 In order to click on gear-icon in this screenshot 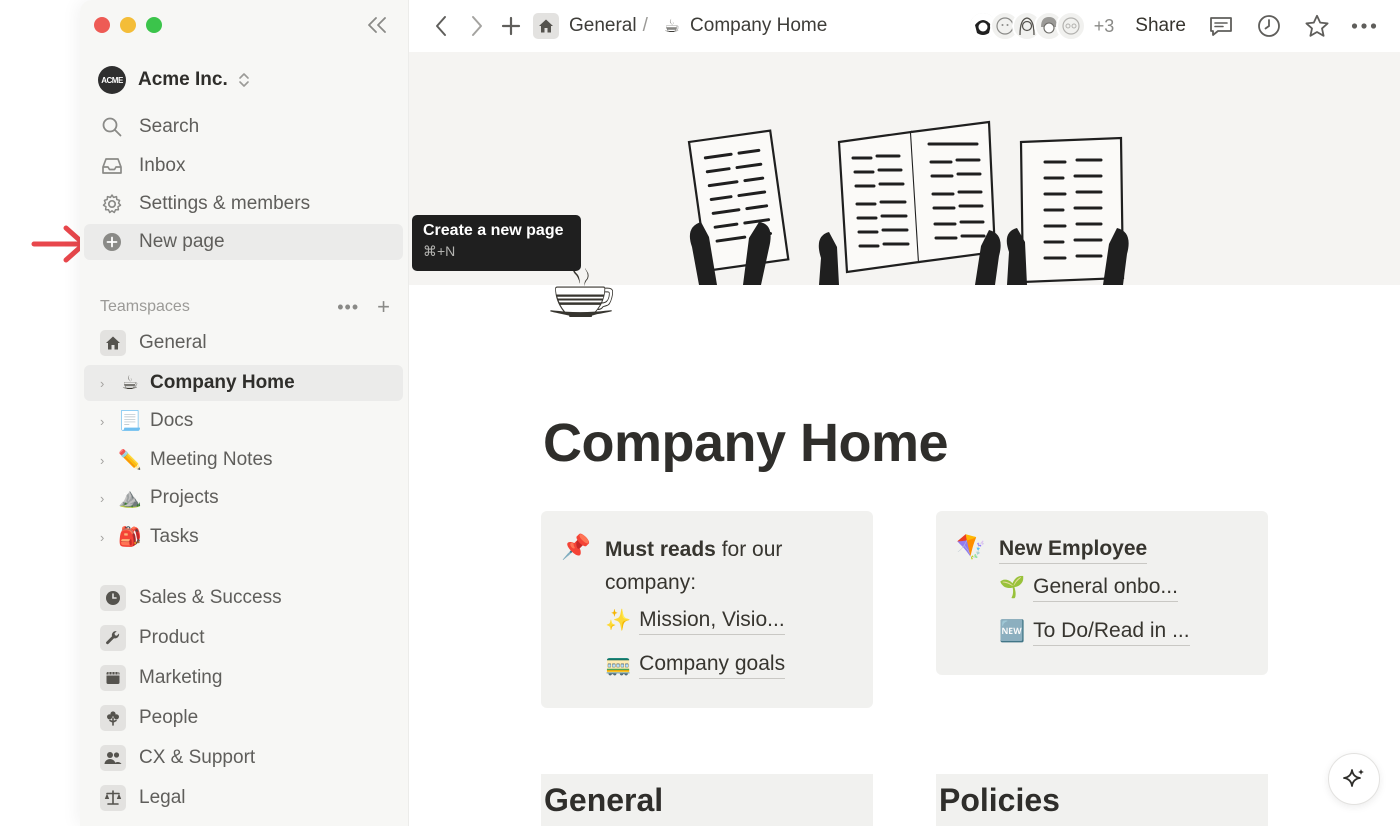, I will do `click(112, 204)`.